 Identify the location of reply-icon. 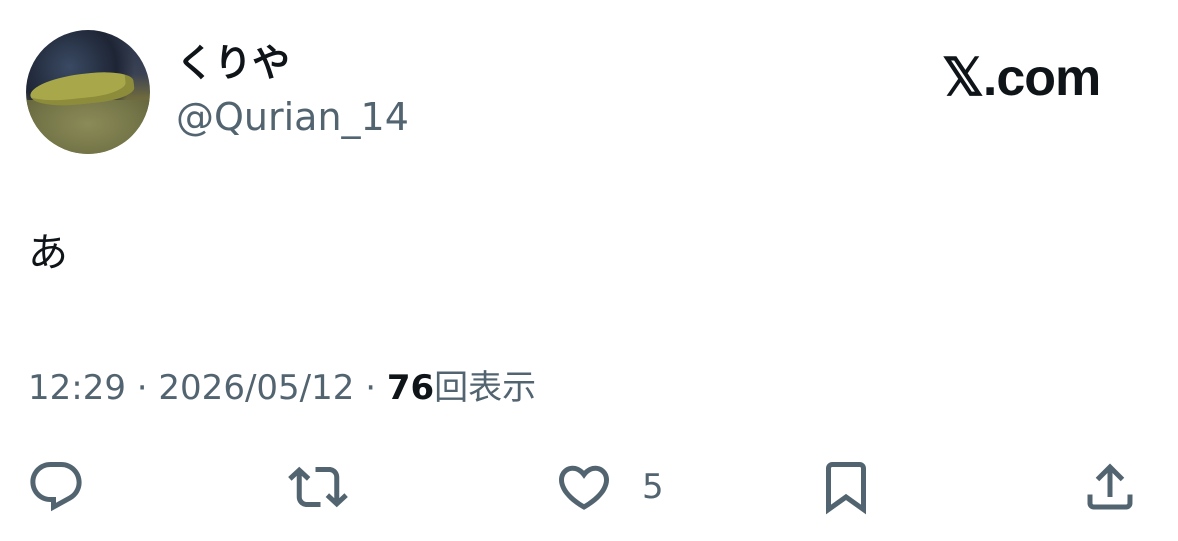
(56, 487).